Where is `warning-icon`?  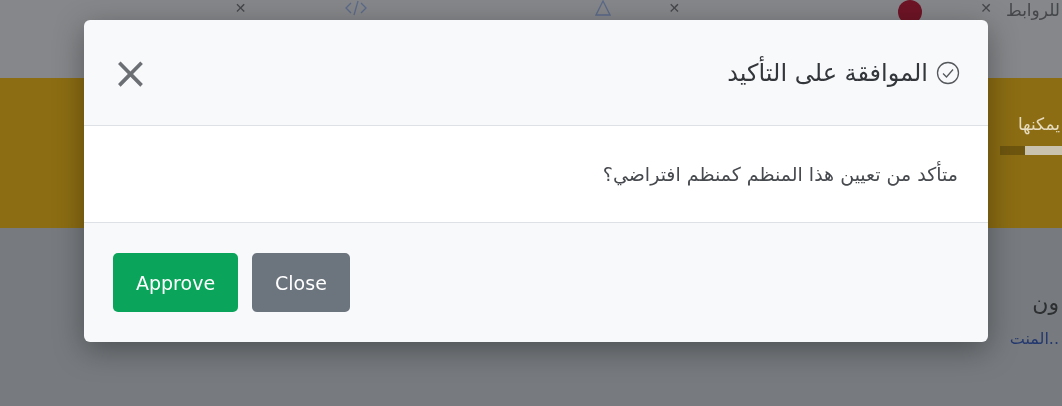
warning-icon is located at coordinates (602, 8).